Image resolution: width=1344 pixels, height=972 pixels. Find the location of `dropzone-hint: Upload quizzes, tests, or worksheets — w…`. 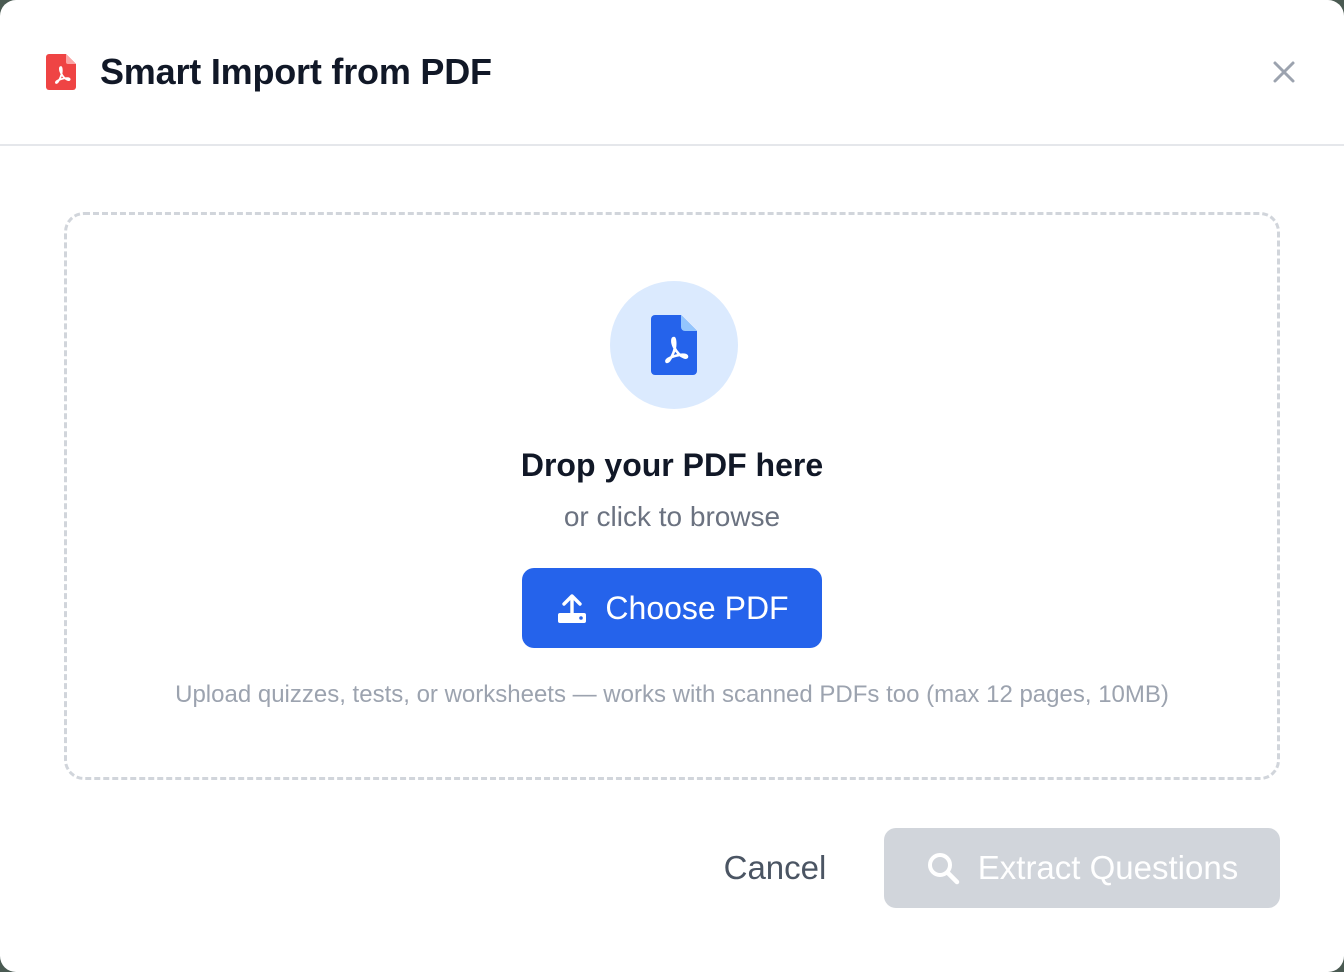

dropzone-hint: Upload quizzes, tests, or worksheets — w… is located at coordinates (672, 694).